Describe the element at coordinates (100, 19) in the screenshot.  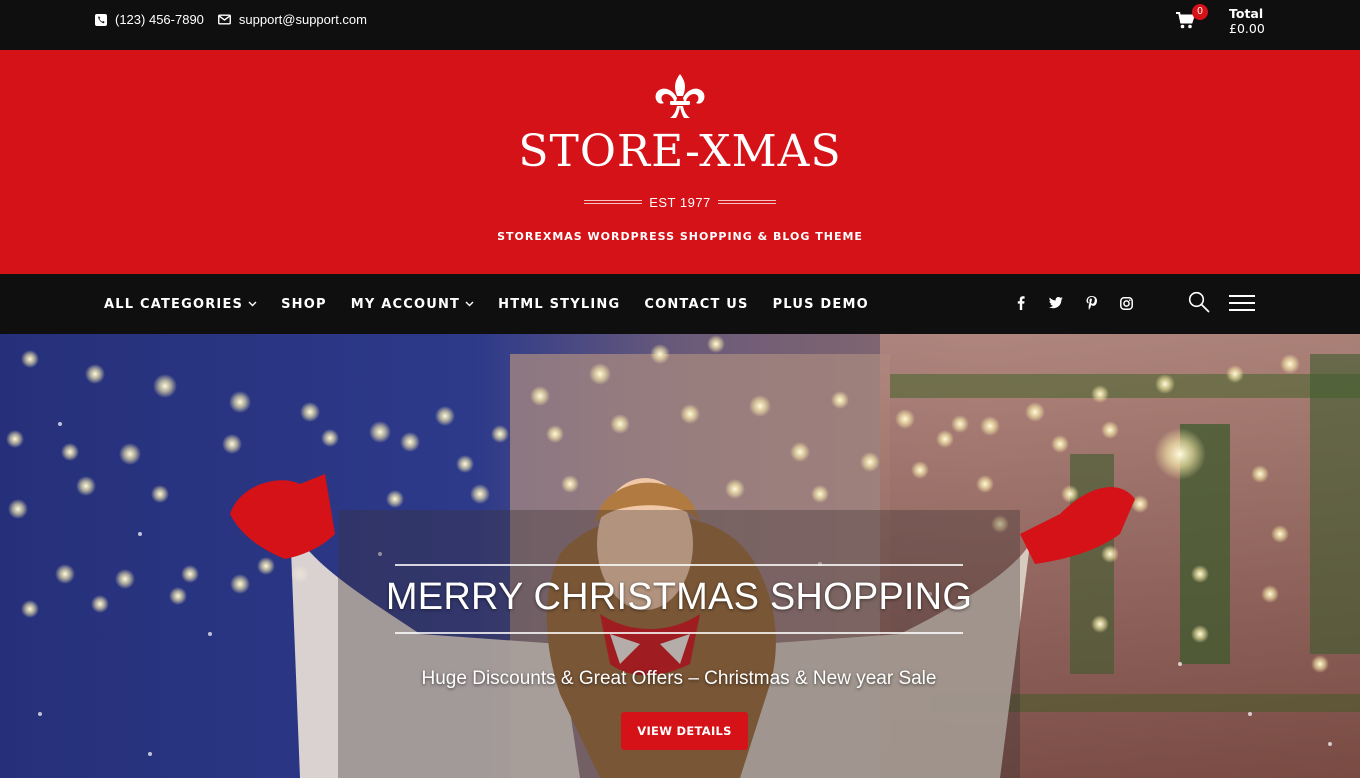
I see `phone-icon` at that location.